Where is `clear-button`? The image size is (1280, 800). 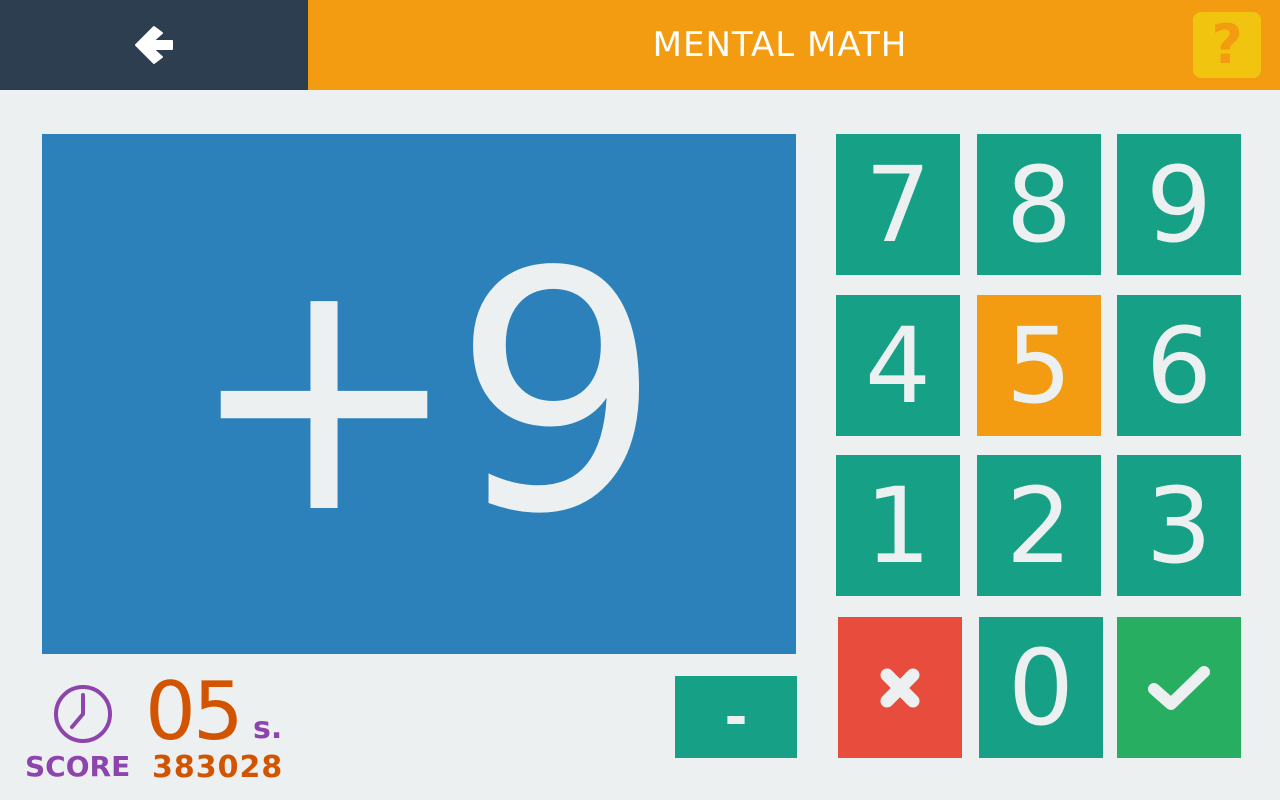 clear-button is located at coordinates (900, 687).